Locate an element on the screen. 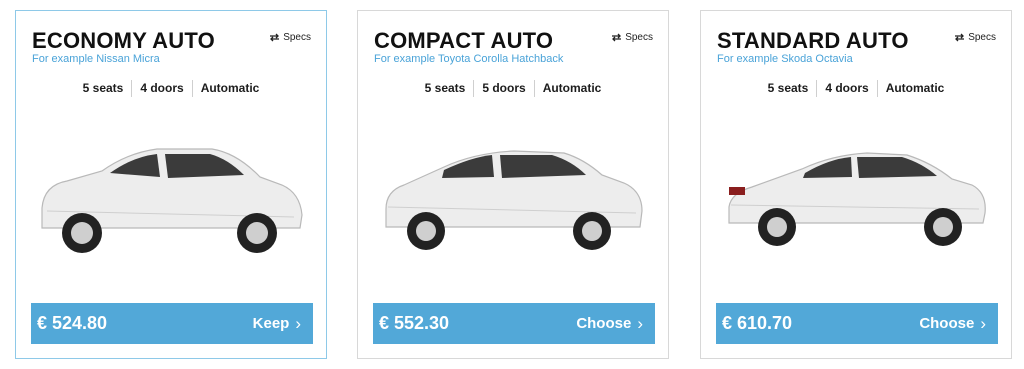 The image size is (1024, 369). price-total: € 610.70 is located at coordinates (757, 323).